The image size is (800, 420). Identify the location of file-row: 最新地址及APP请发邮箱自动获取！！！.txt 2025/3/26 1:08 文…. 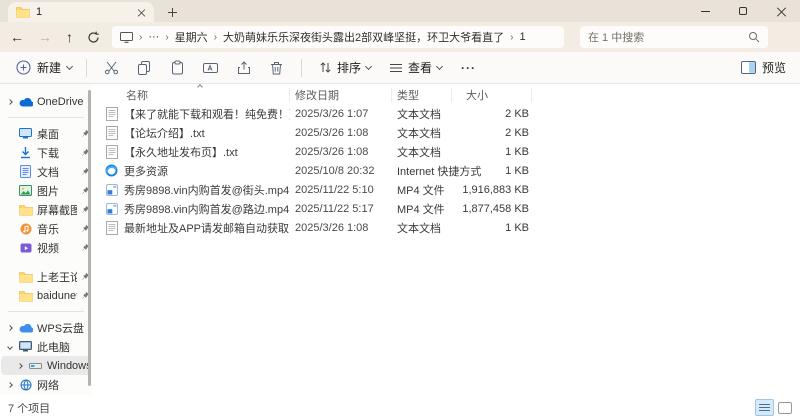
(446, 227).